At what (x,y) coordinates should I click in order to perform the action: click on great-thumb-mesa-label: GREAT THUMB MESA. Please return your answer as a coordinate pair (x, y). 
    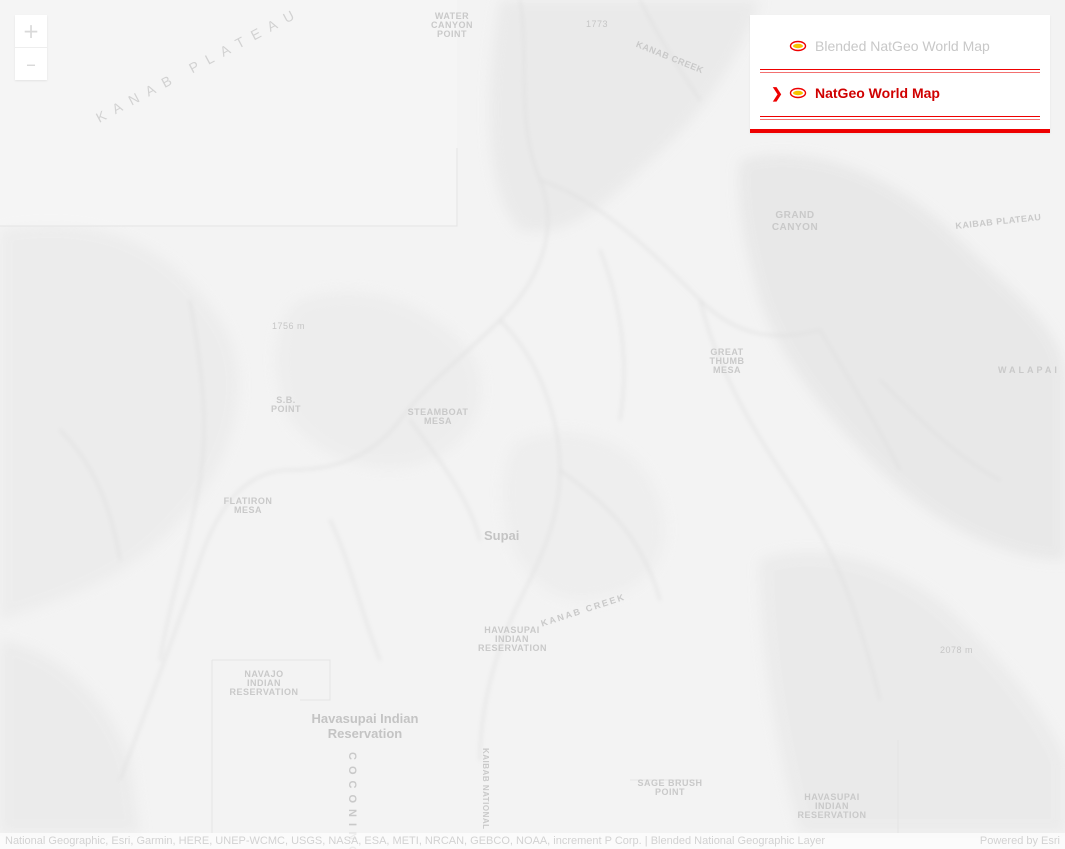
    Looking at the image, I should click on (727, 361).